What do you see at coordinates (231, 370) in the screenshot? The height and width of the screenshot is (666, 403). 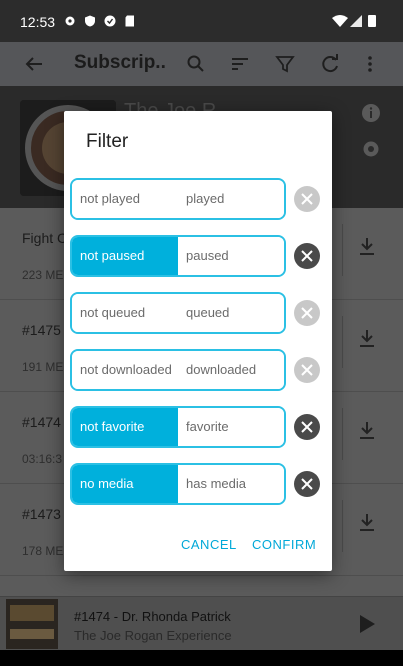 I see `filter-option-downloaded: downloaded` at bounding box center [231, 370].